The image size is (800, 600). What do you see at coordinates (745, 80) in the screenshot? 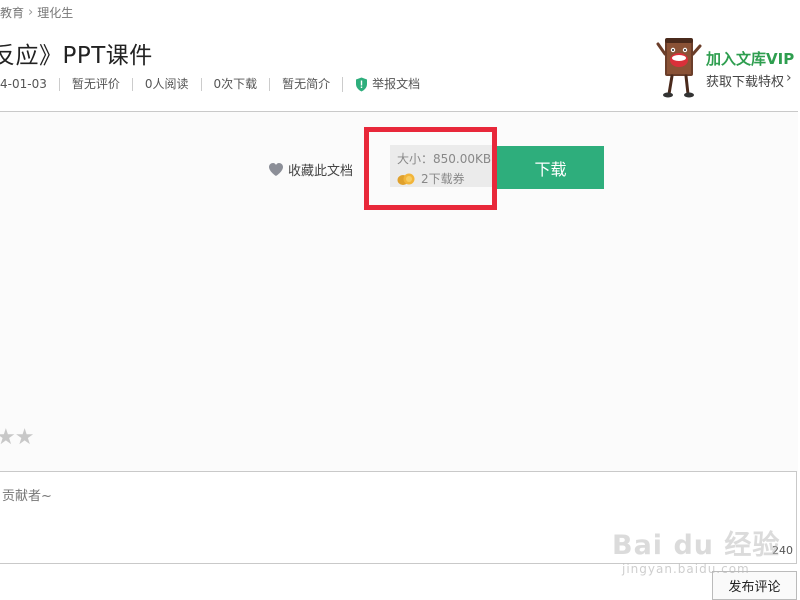
I see `vip-subtitle: 获取下载特权` at bounding box center [745, 80].